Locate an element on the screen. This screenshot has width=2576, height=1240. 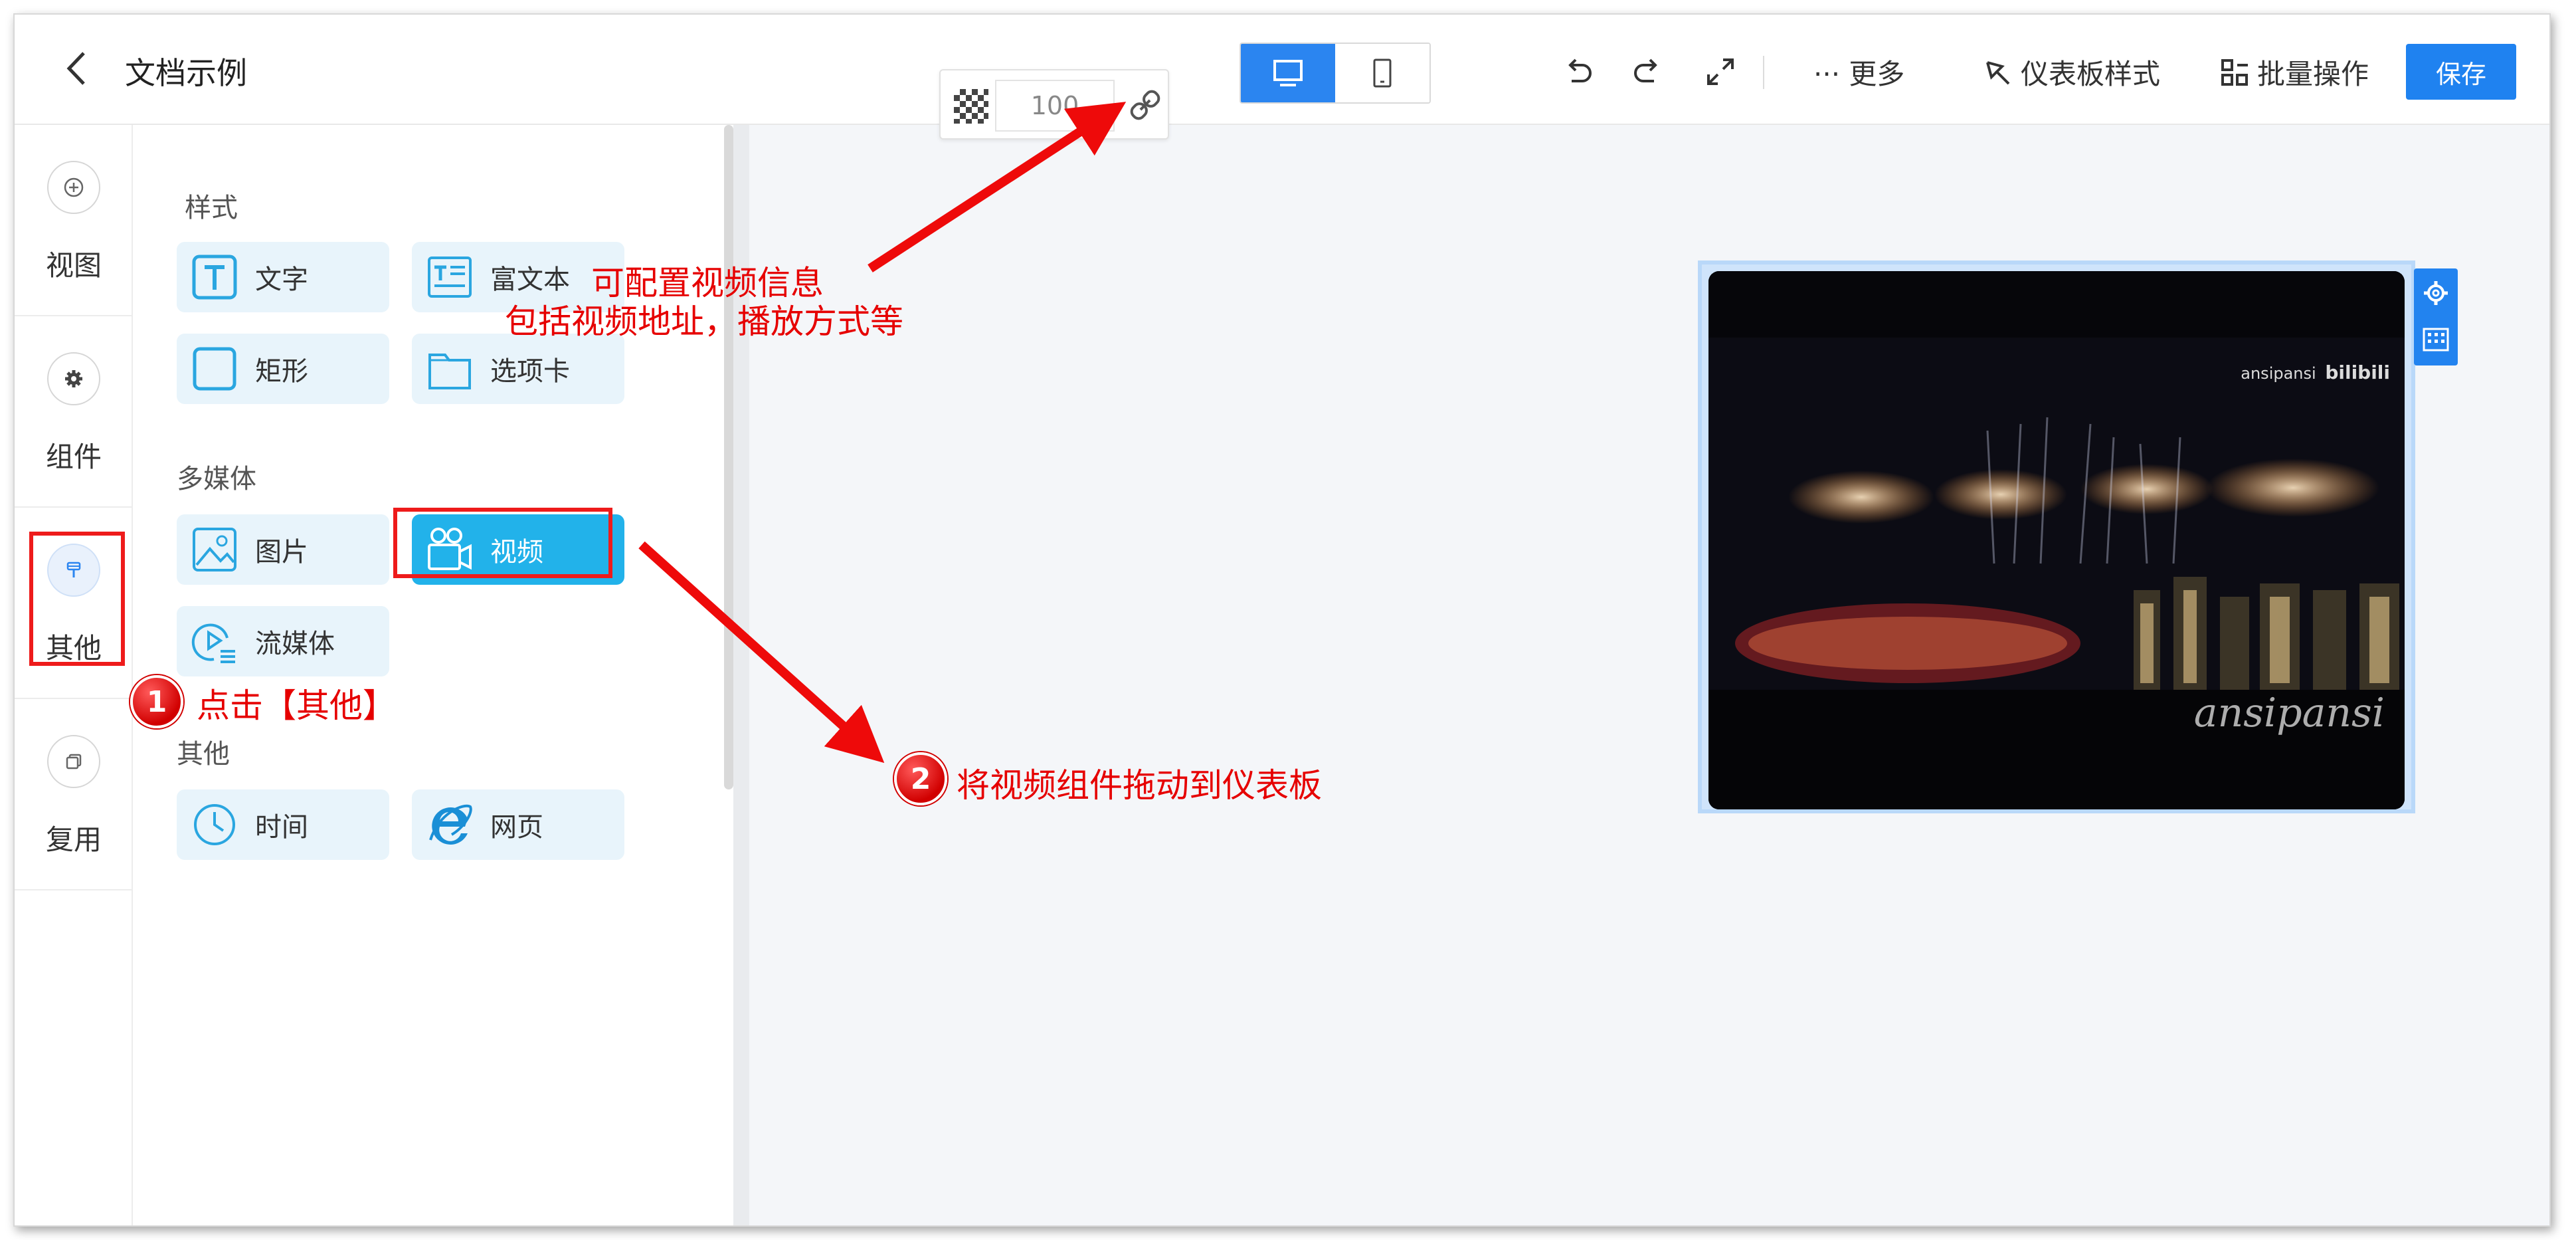
phone-icon is located at coordinates (1382, 73).